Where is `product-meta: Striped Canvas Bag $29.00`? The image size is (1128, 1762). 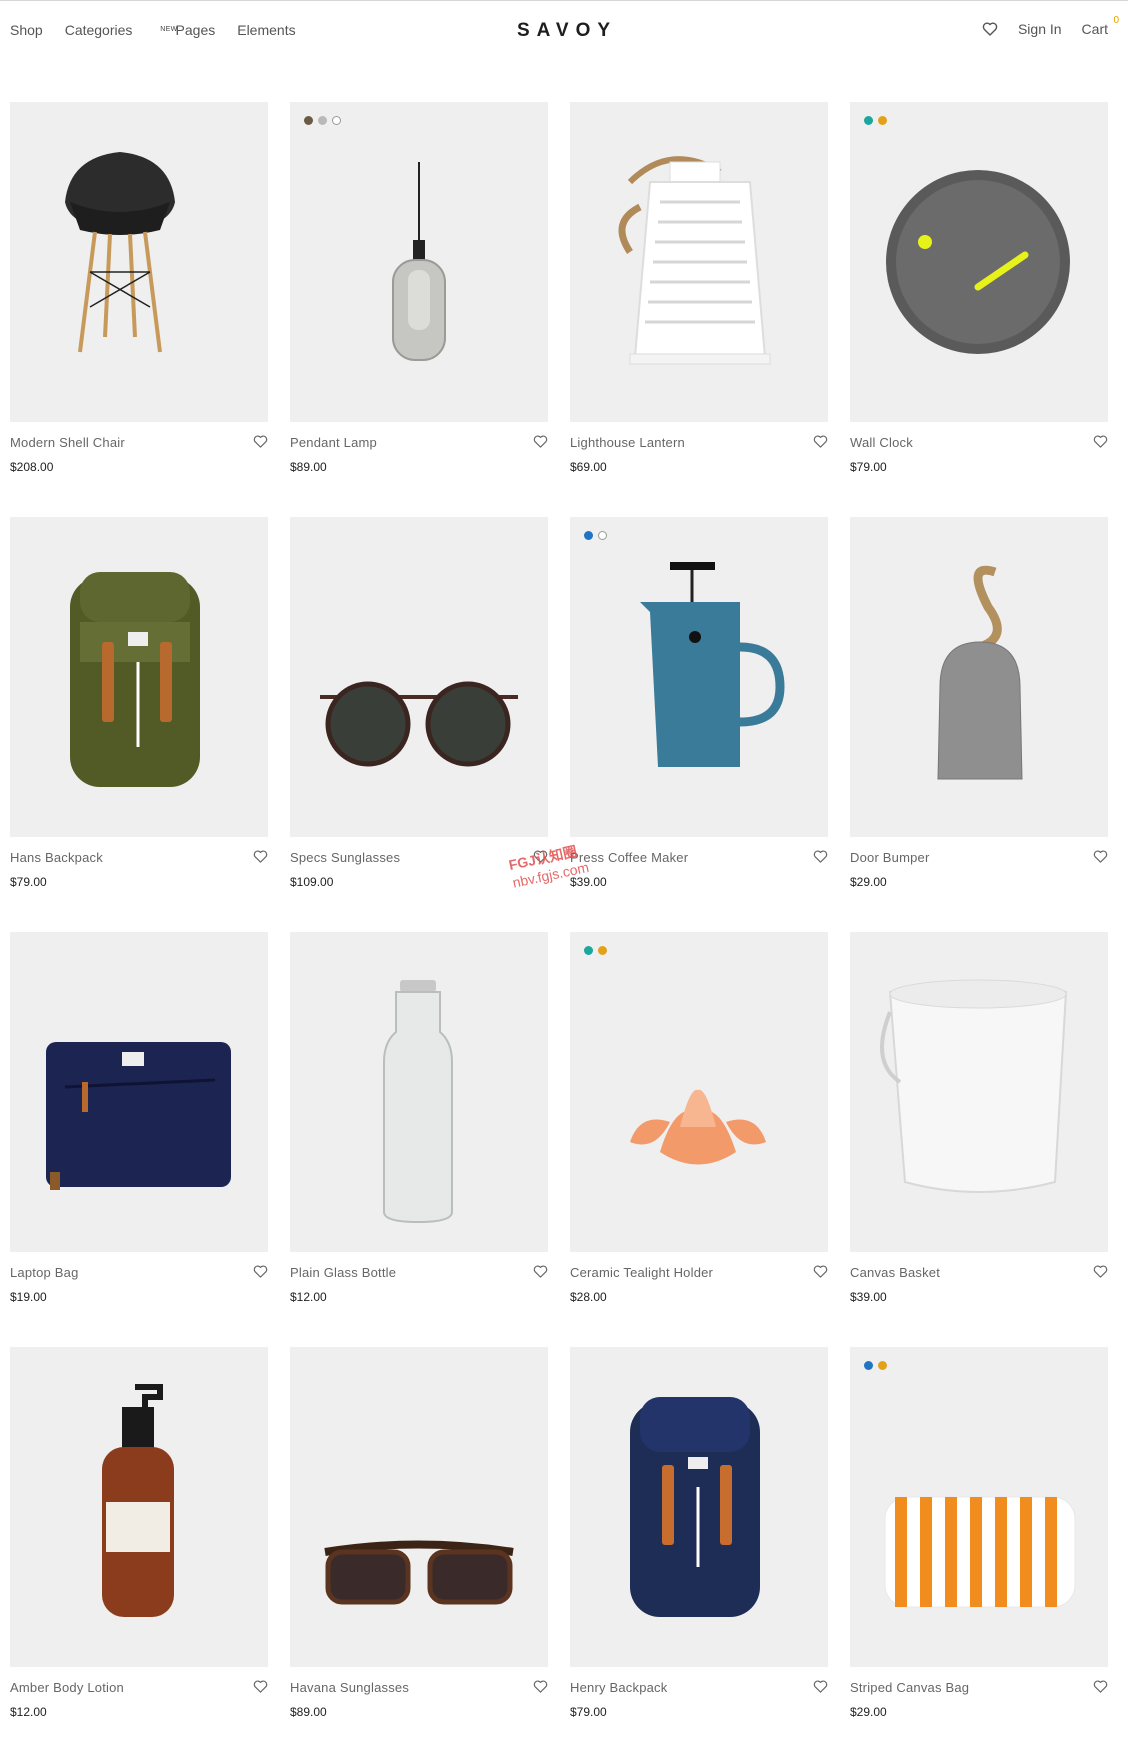
product-meta: Striped Canvas Bag $29.00 is located at coordinates (979, 1697).